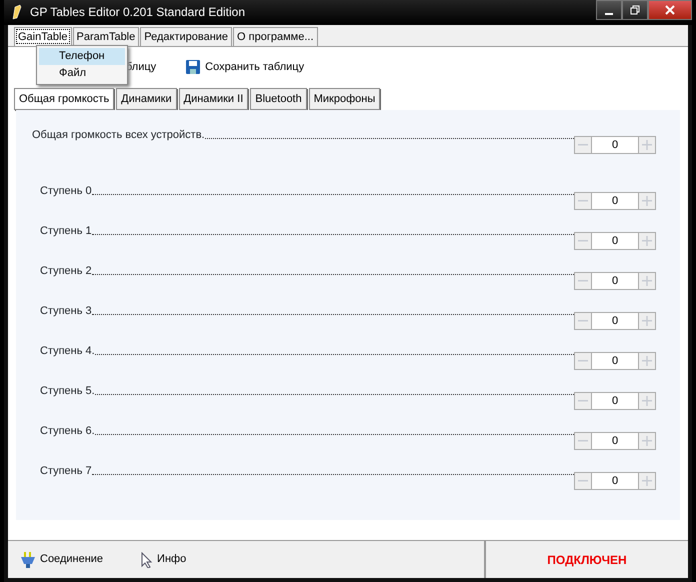 The image size is (696, 582). What do you see at coordinates (163, 559) in the screenshot?
I see `status-item: Инфо` at bounding box center [163, 559].